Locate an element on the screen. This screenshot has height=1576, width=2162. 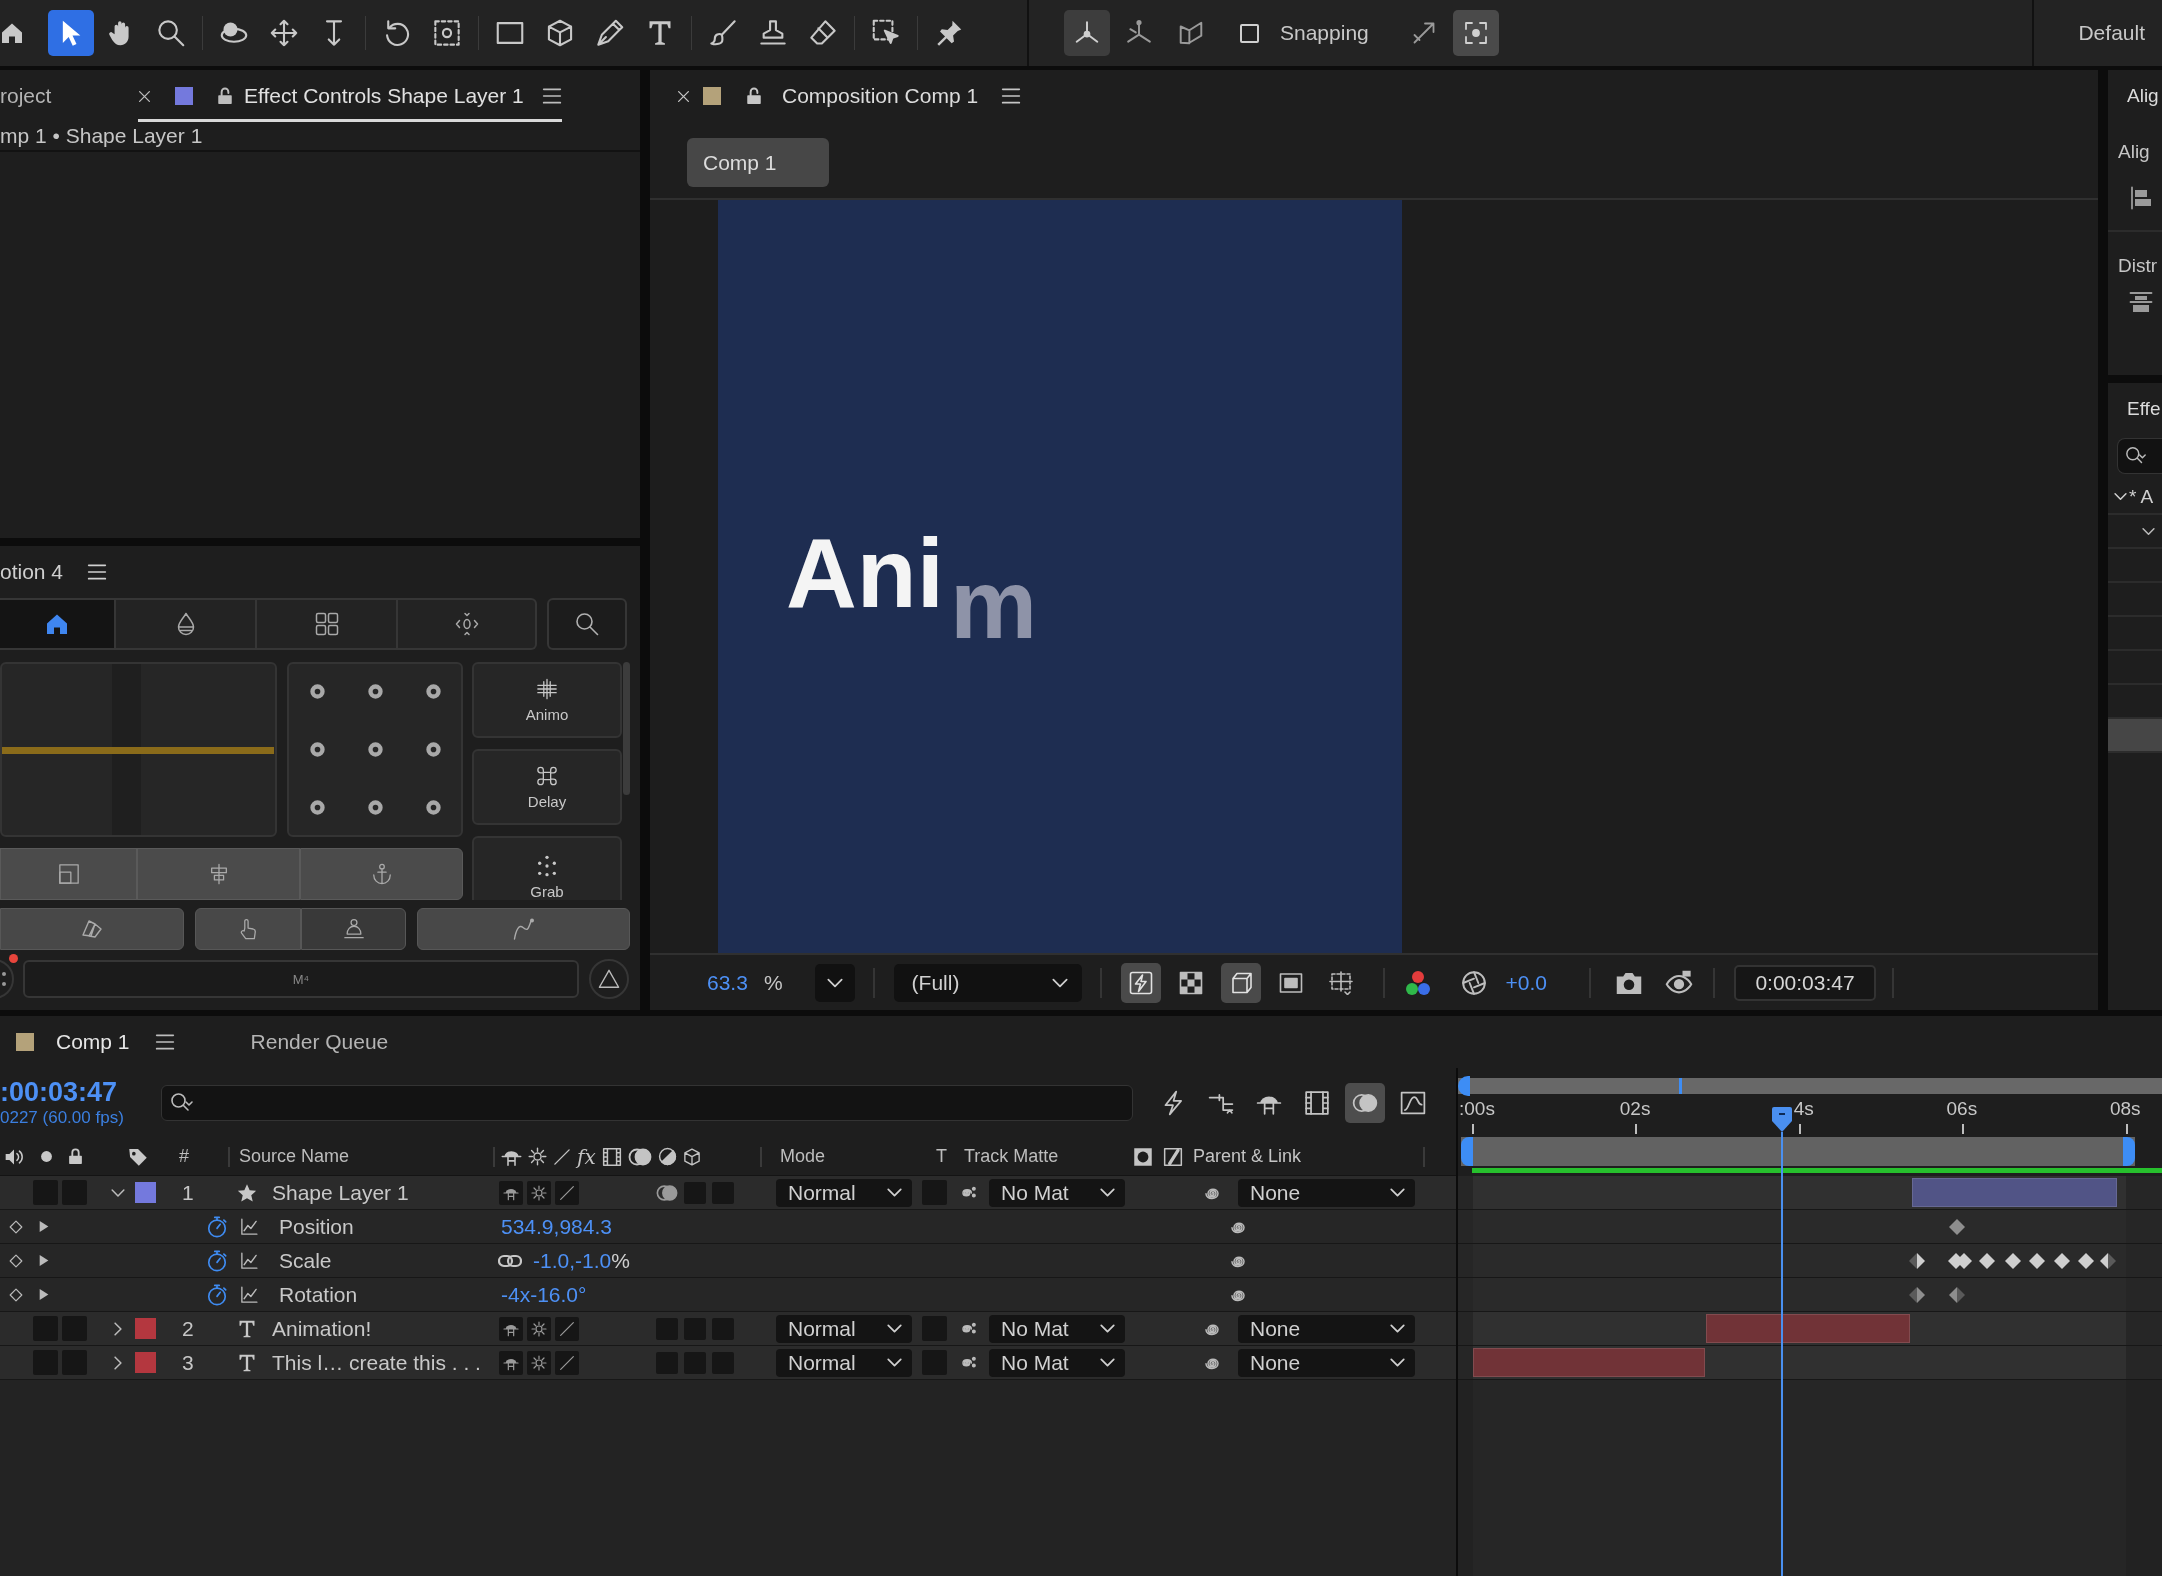
playhead-handle is located at coordinates (1781, 1119).